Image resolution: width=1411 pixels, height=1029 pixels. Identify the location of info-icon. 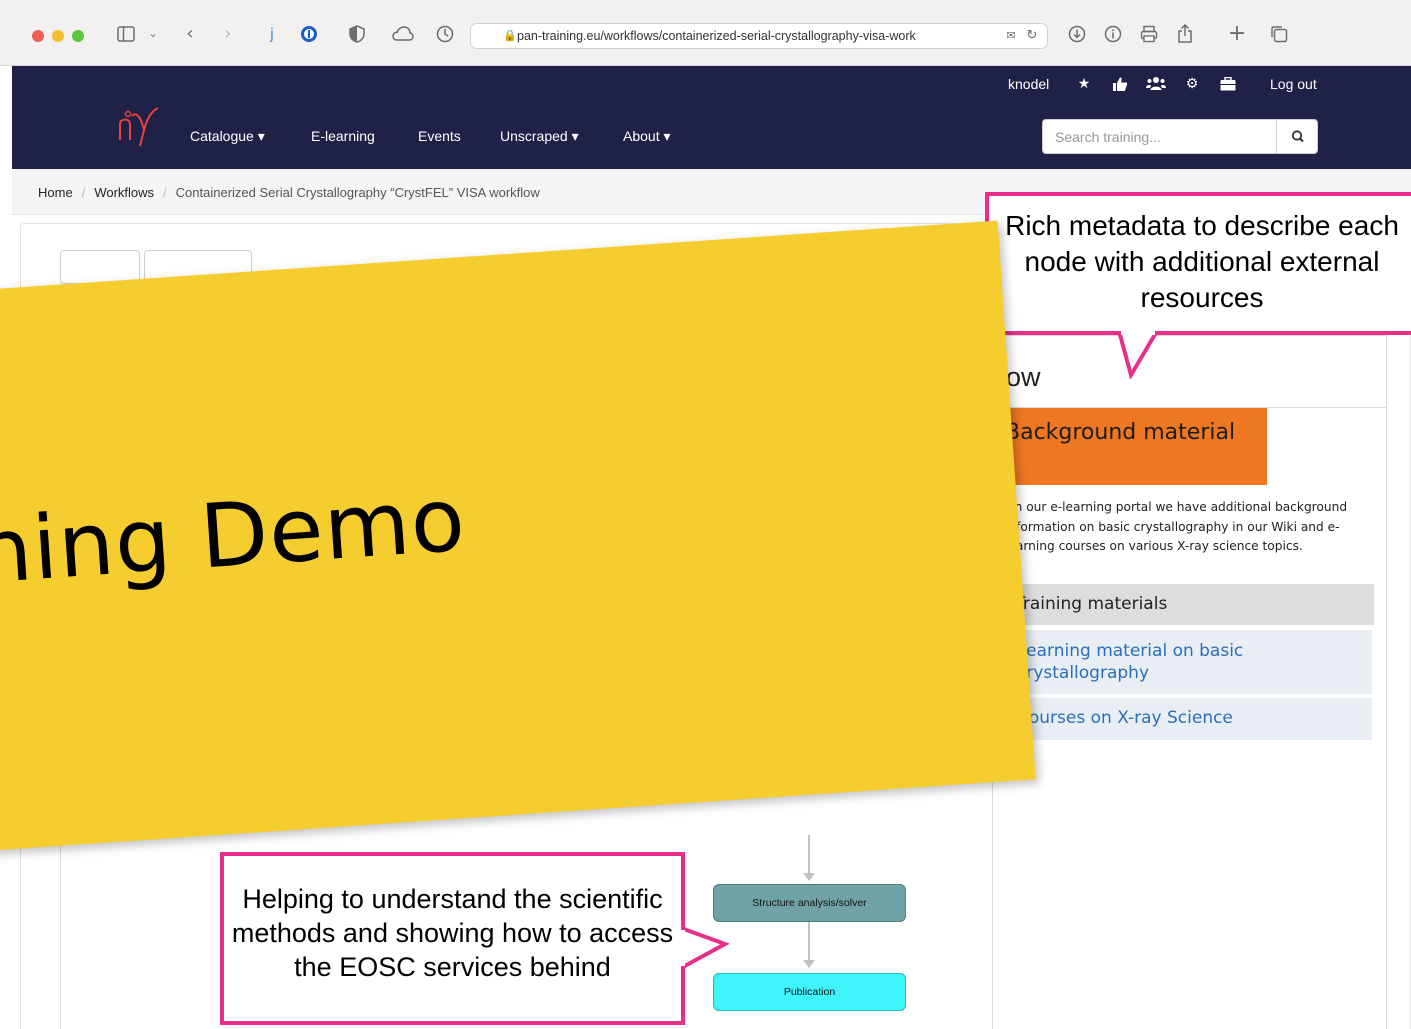
(1113, 34).